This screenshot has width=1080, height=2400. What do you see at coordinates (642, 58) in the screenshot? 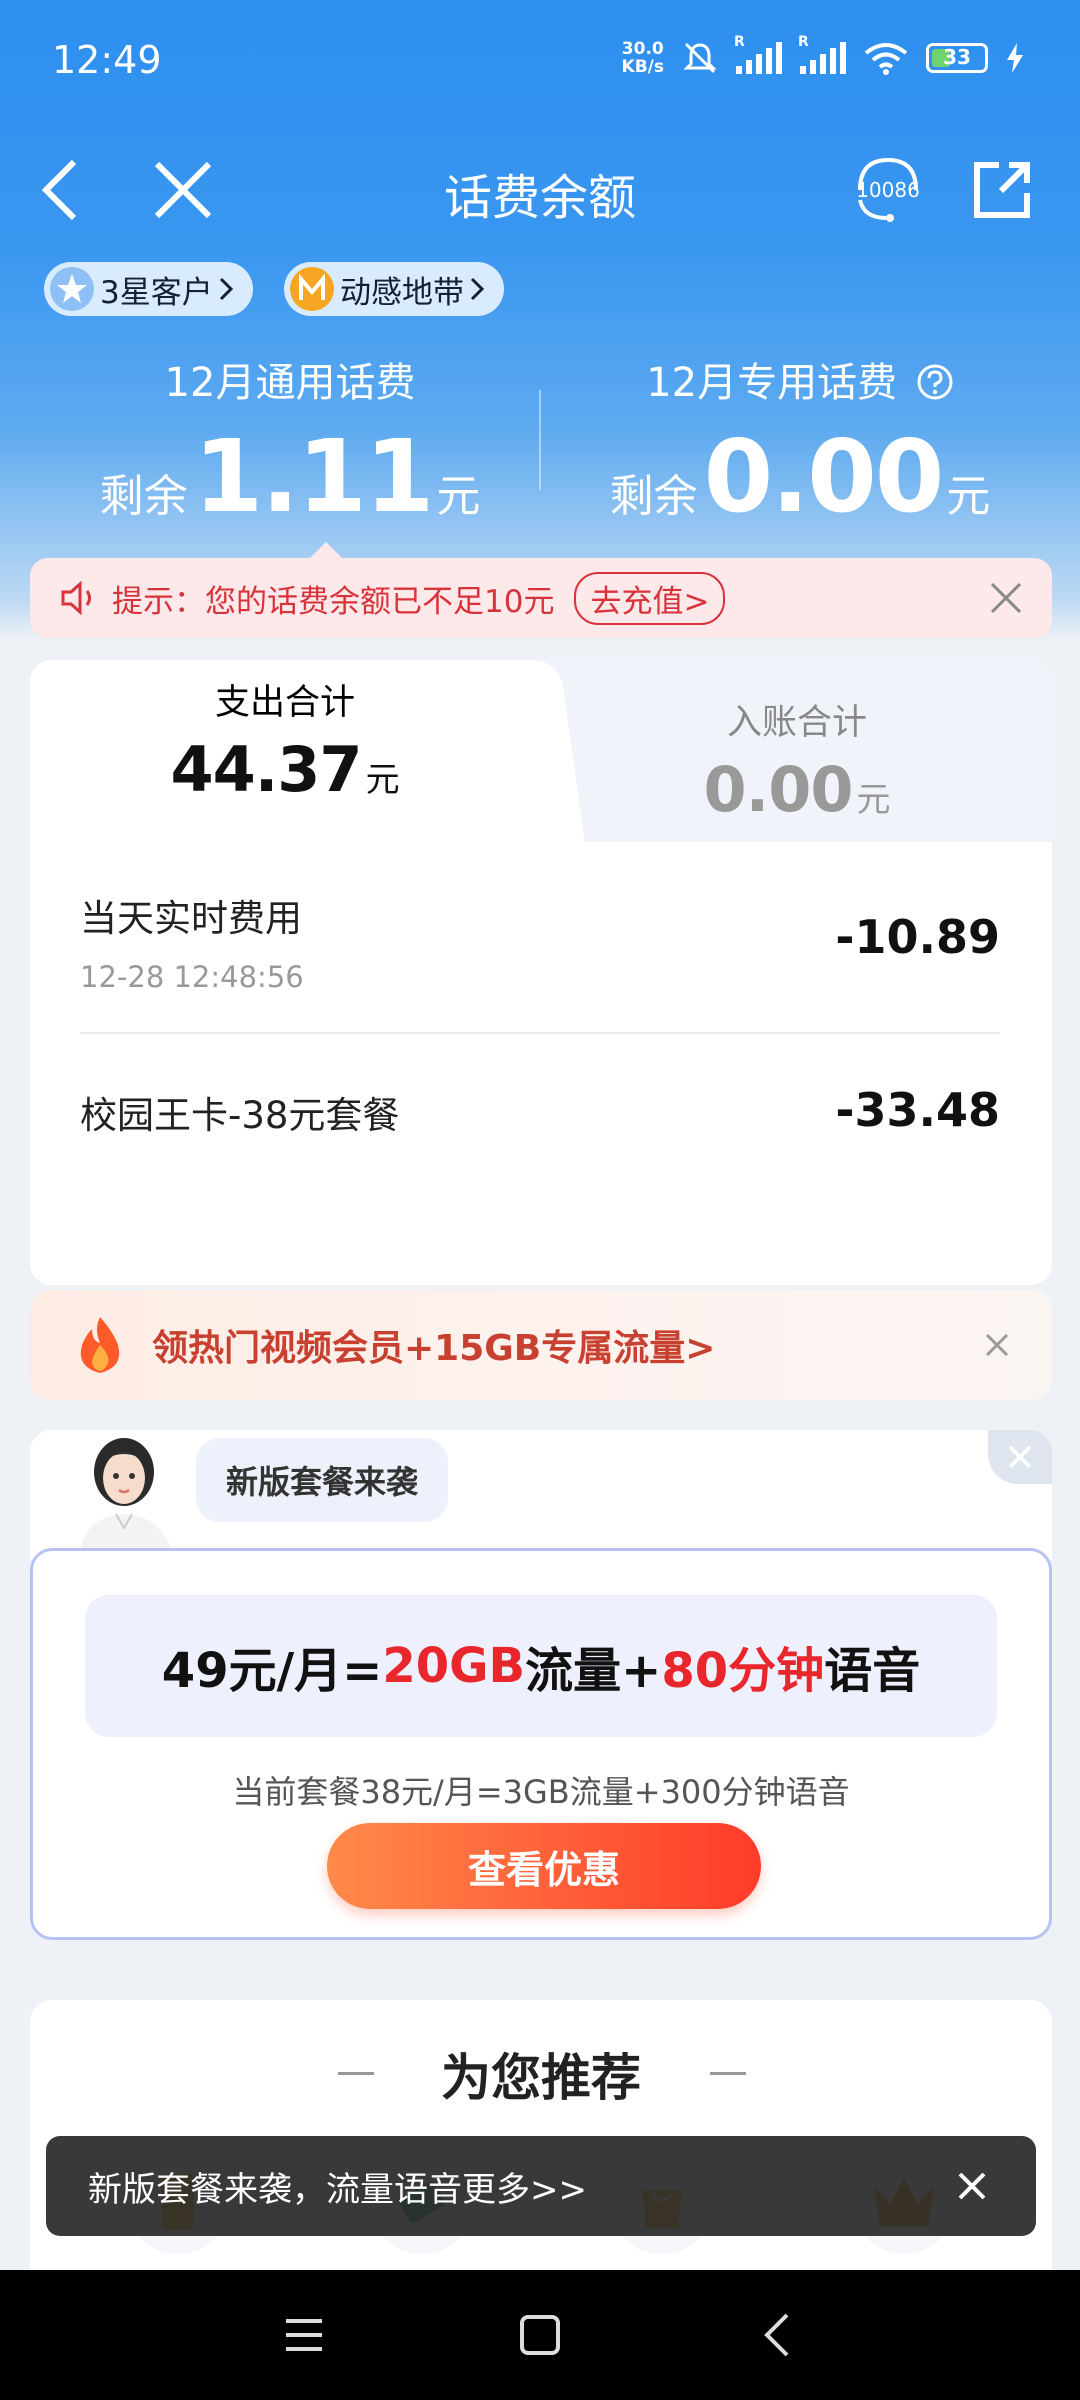
I see `net-speed: 30.0 KB/s` at bounding box center [642, 58].